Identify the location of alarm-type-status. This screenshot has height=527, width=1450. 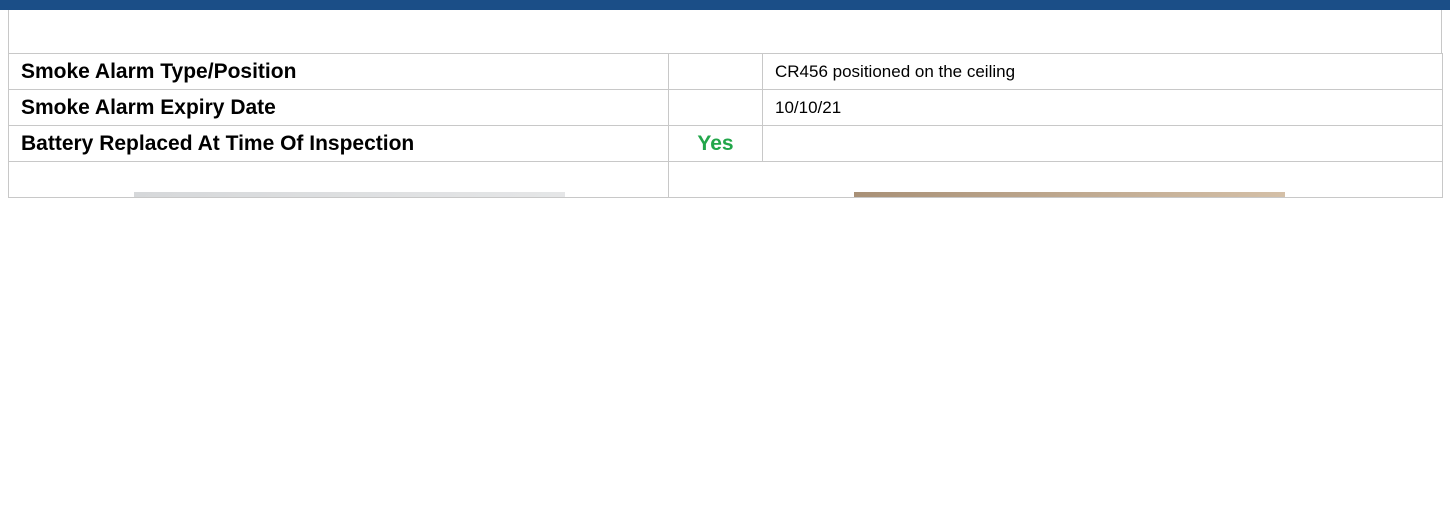
(715, 71).